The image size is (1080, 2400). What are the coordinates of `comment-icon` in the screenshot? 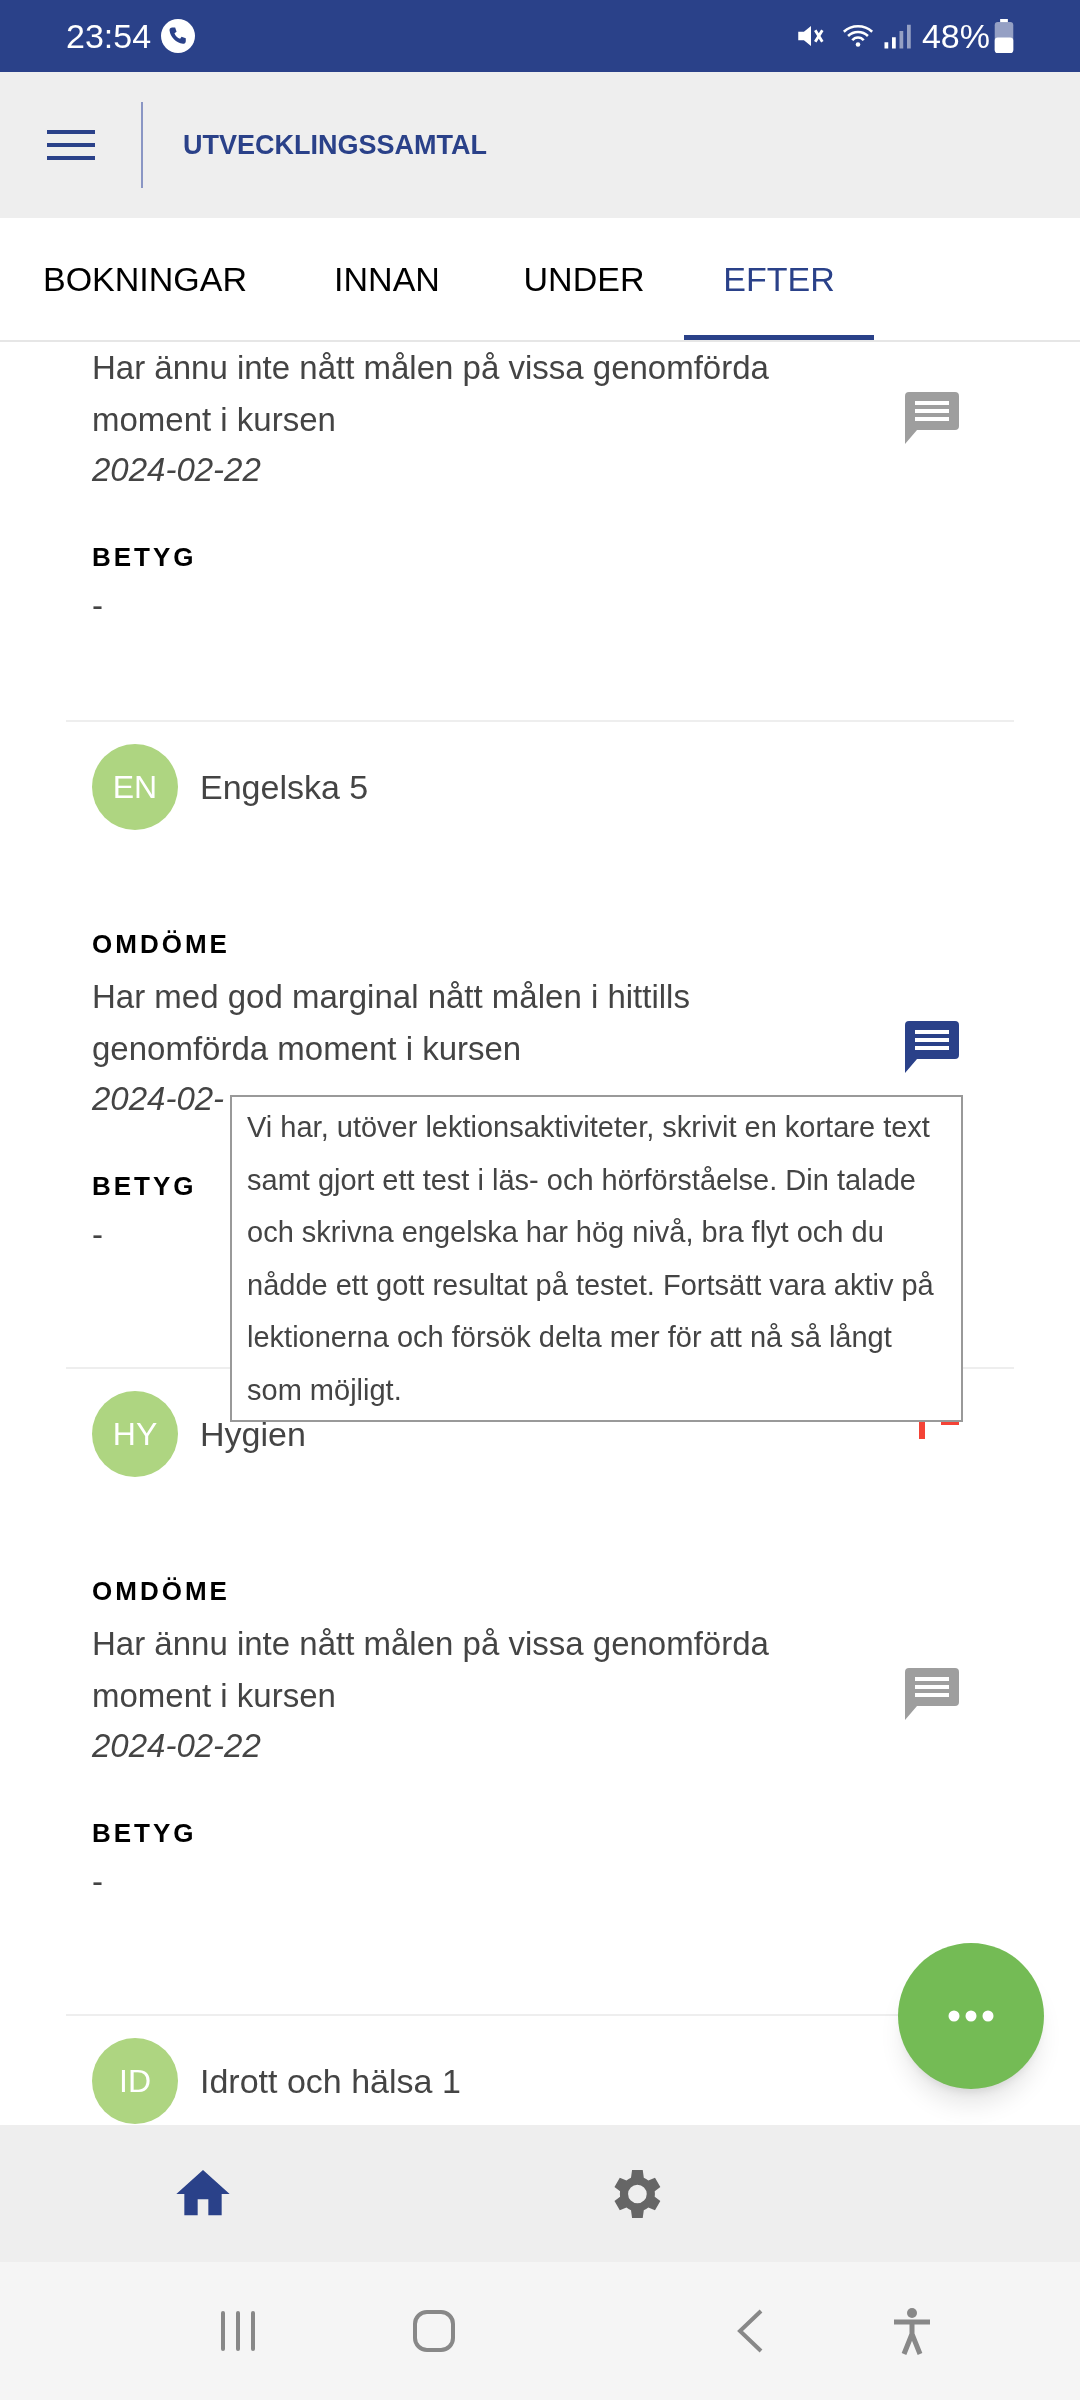 It's located at (932, 1047).